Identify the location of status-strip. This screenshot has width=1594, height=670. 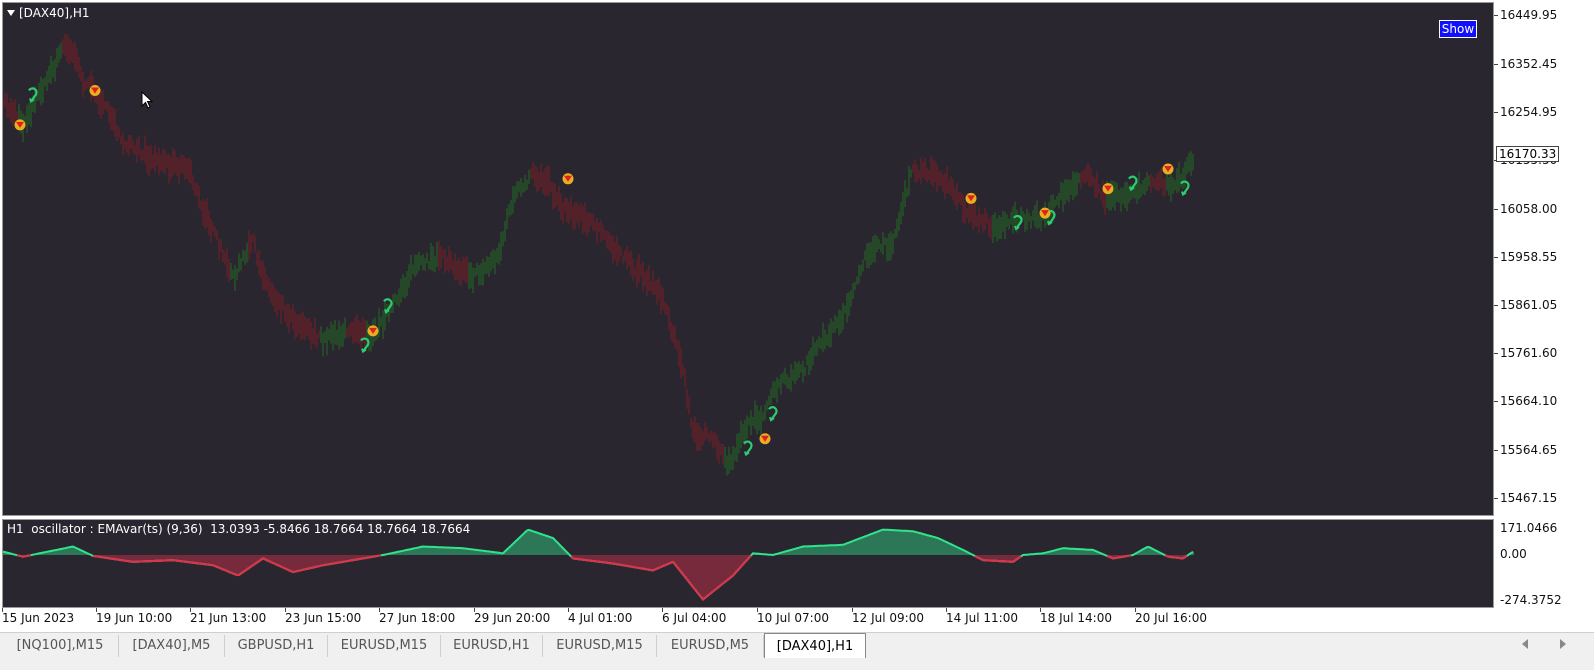
(797, 664).